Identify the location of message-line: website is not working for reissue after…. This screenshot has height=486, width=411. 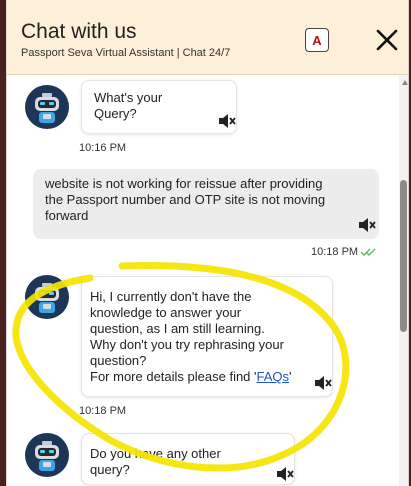
(184, 183).